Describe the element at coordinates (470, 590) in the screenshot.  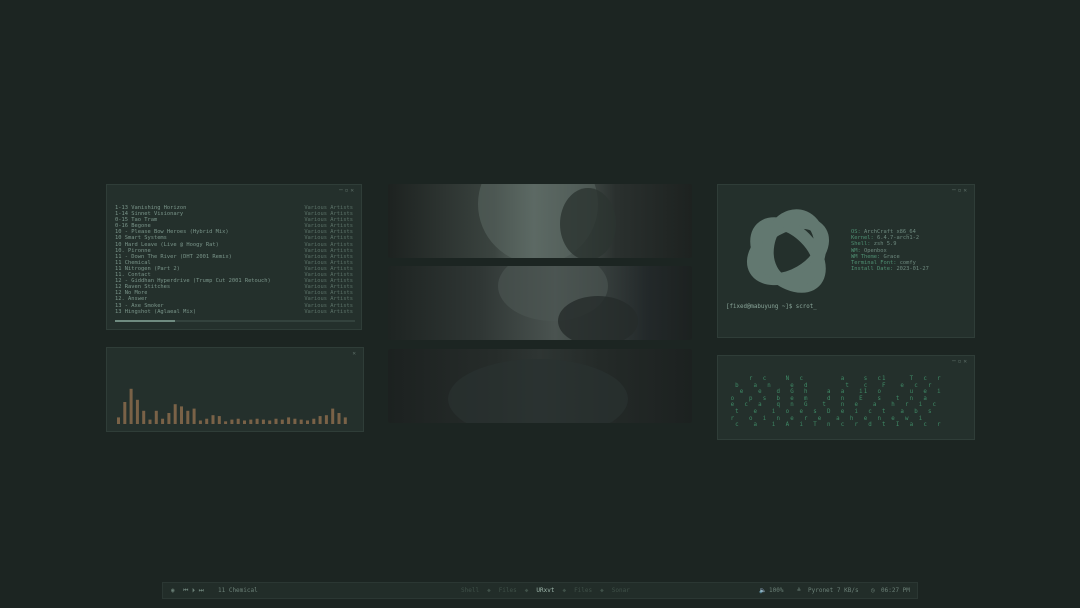
I see `workspace-shell: Shell` at that location.